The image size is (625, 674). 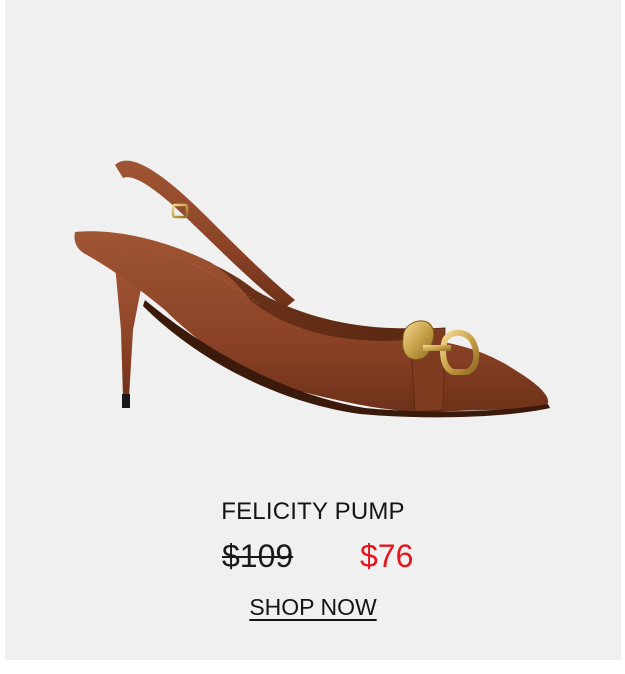 What do you see at coordinates (387, 556) in the screenshot?
I see `sale-price: $76` at bounding box center [387, 556].